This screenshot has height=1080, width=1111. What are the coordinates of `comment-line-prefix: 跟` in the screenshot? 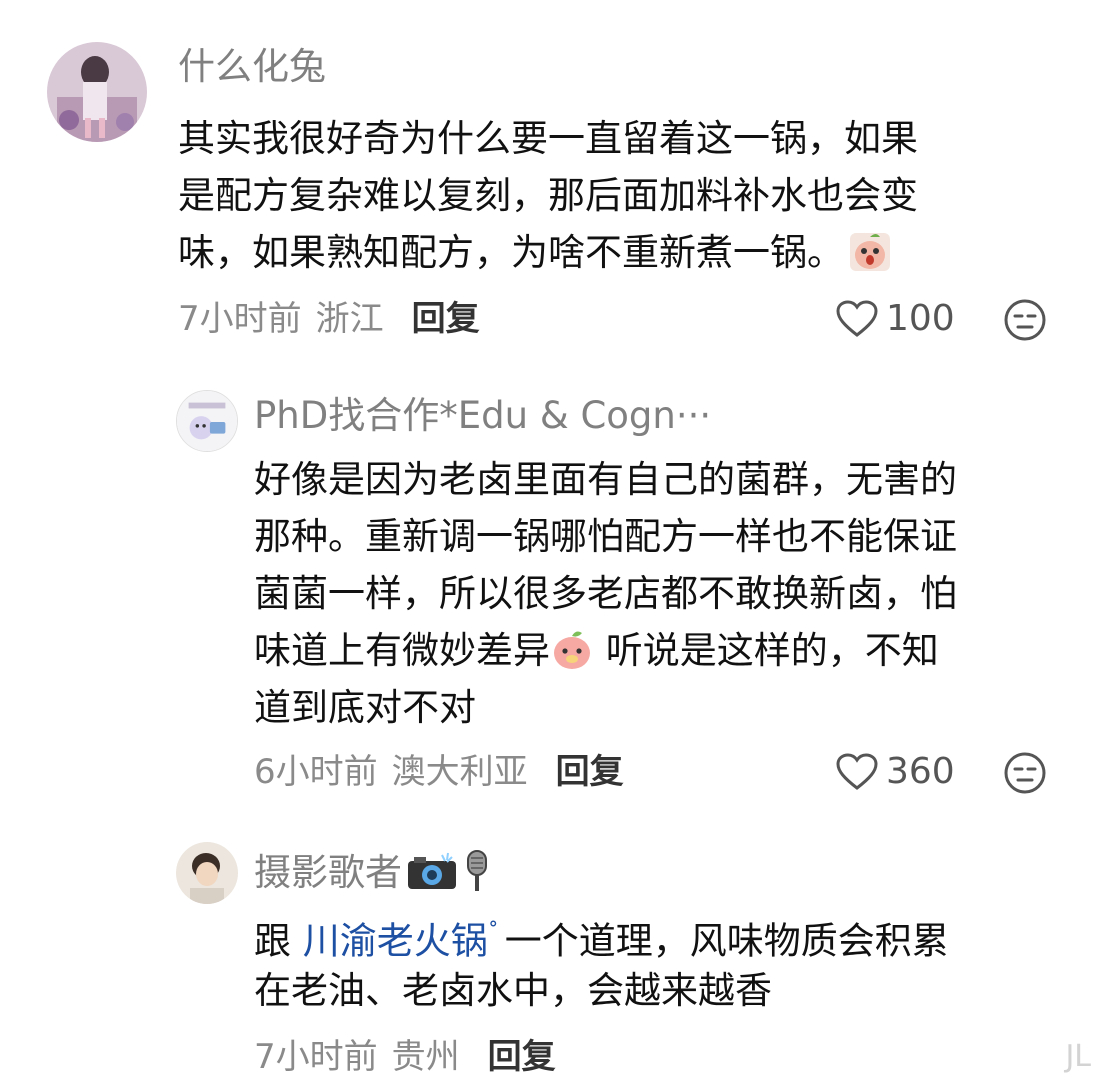 It's located at (278, 941).